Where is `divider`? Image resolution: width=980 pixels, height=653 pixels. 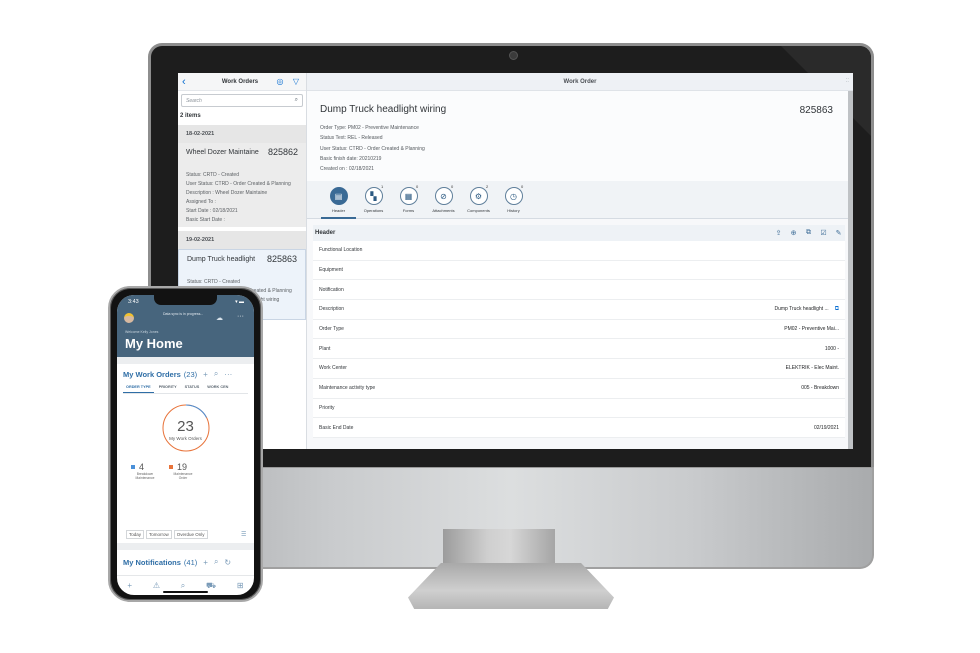 divider is located at coordinates (185, 360).